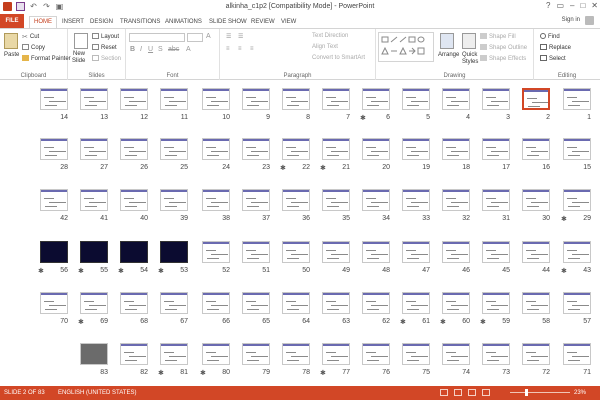 This screenshot has height=400, width=600. I want to click on convert-smartart-button: Convert to SmartArt, so click(338, 58).